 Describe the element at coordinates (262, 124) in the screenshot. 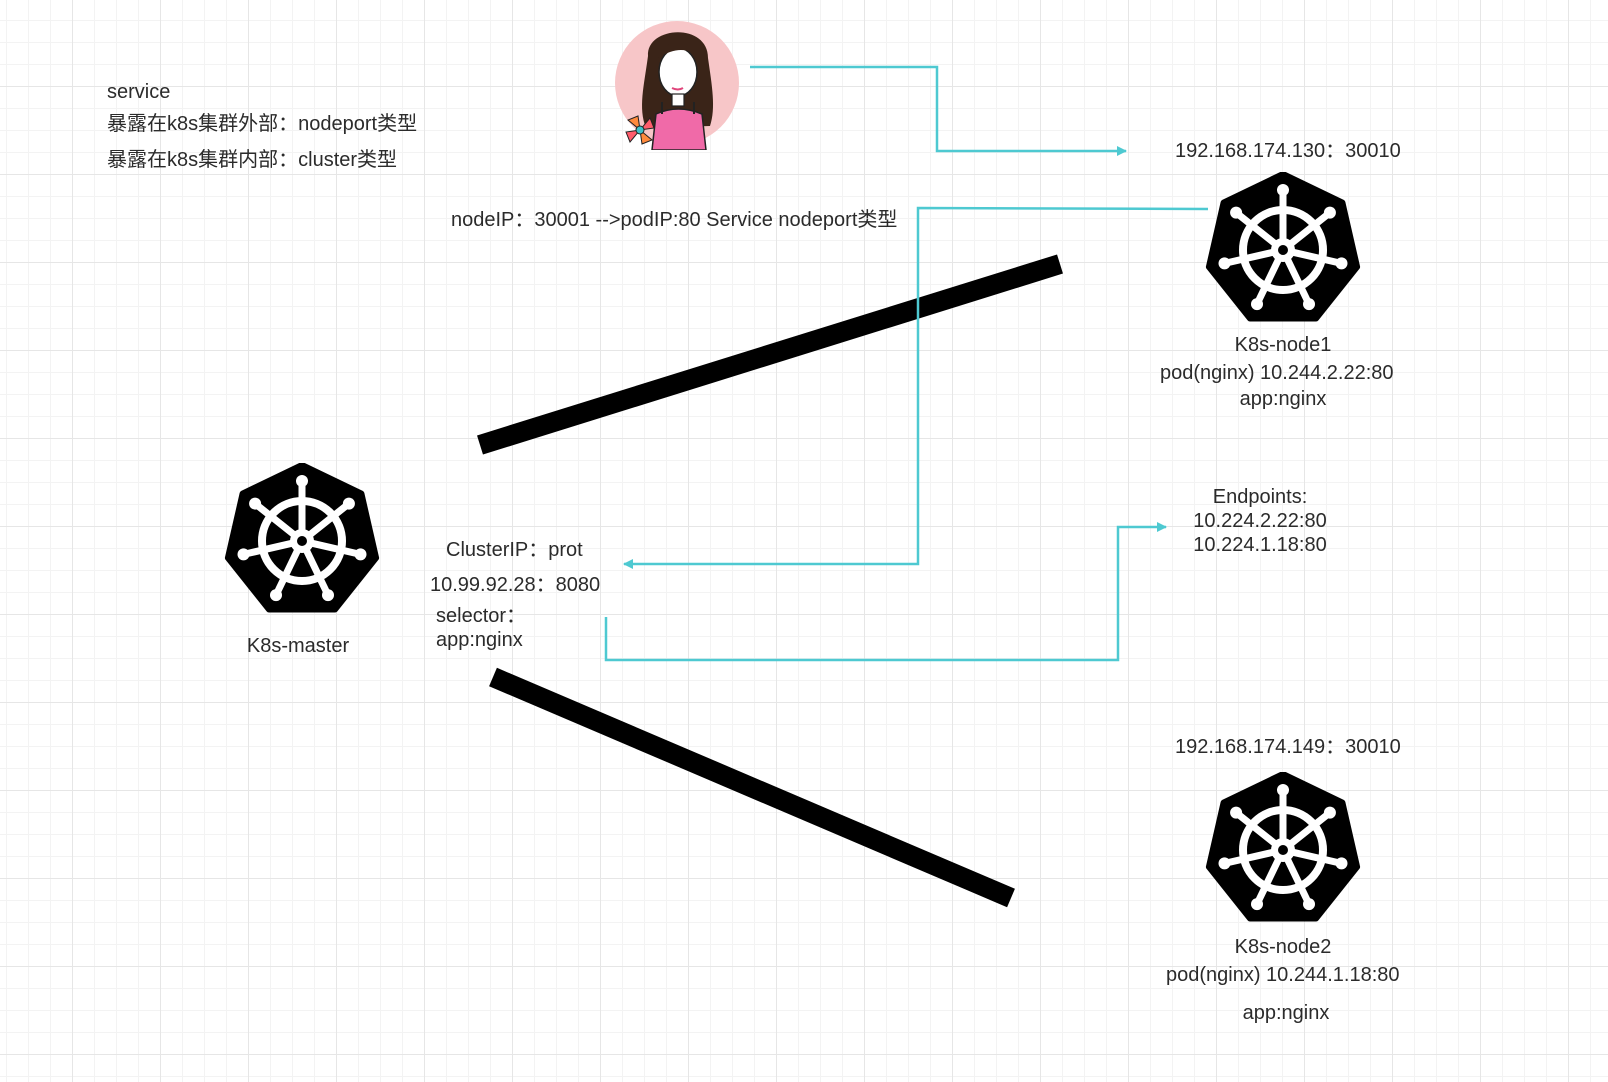

I see `legend-nodeport: 暴露在k8s集群外部：nodeport类型` at that location.